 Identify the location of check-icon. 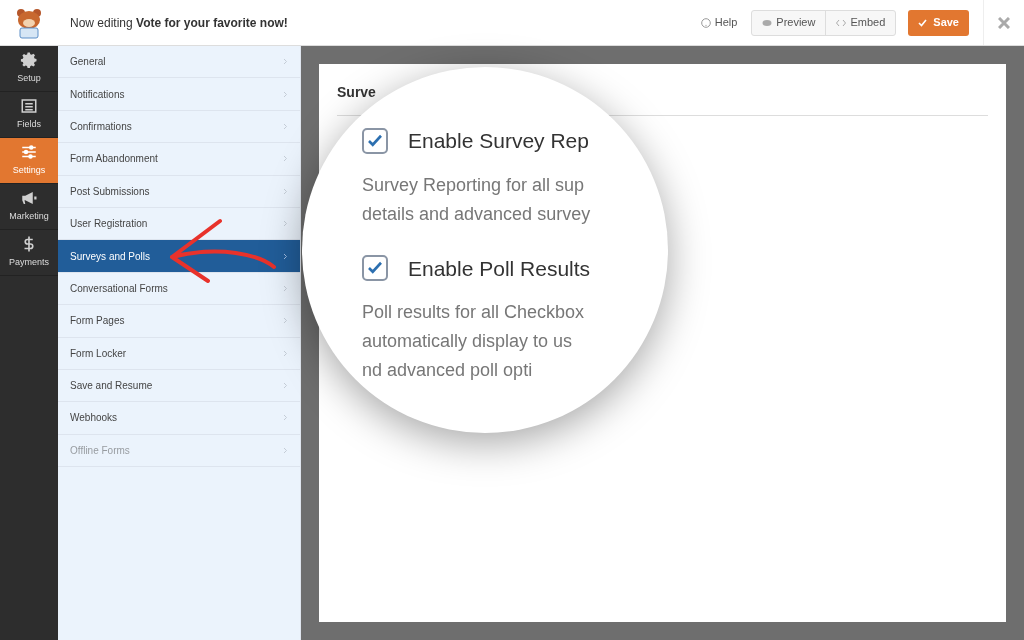
(923, 22).